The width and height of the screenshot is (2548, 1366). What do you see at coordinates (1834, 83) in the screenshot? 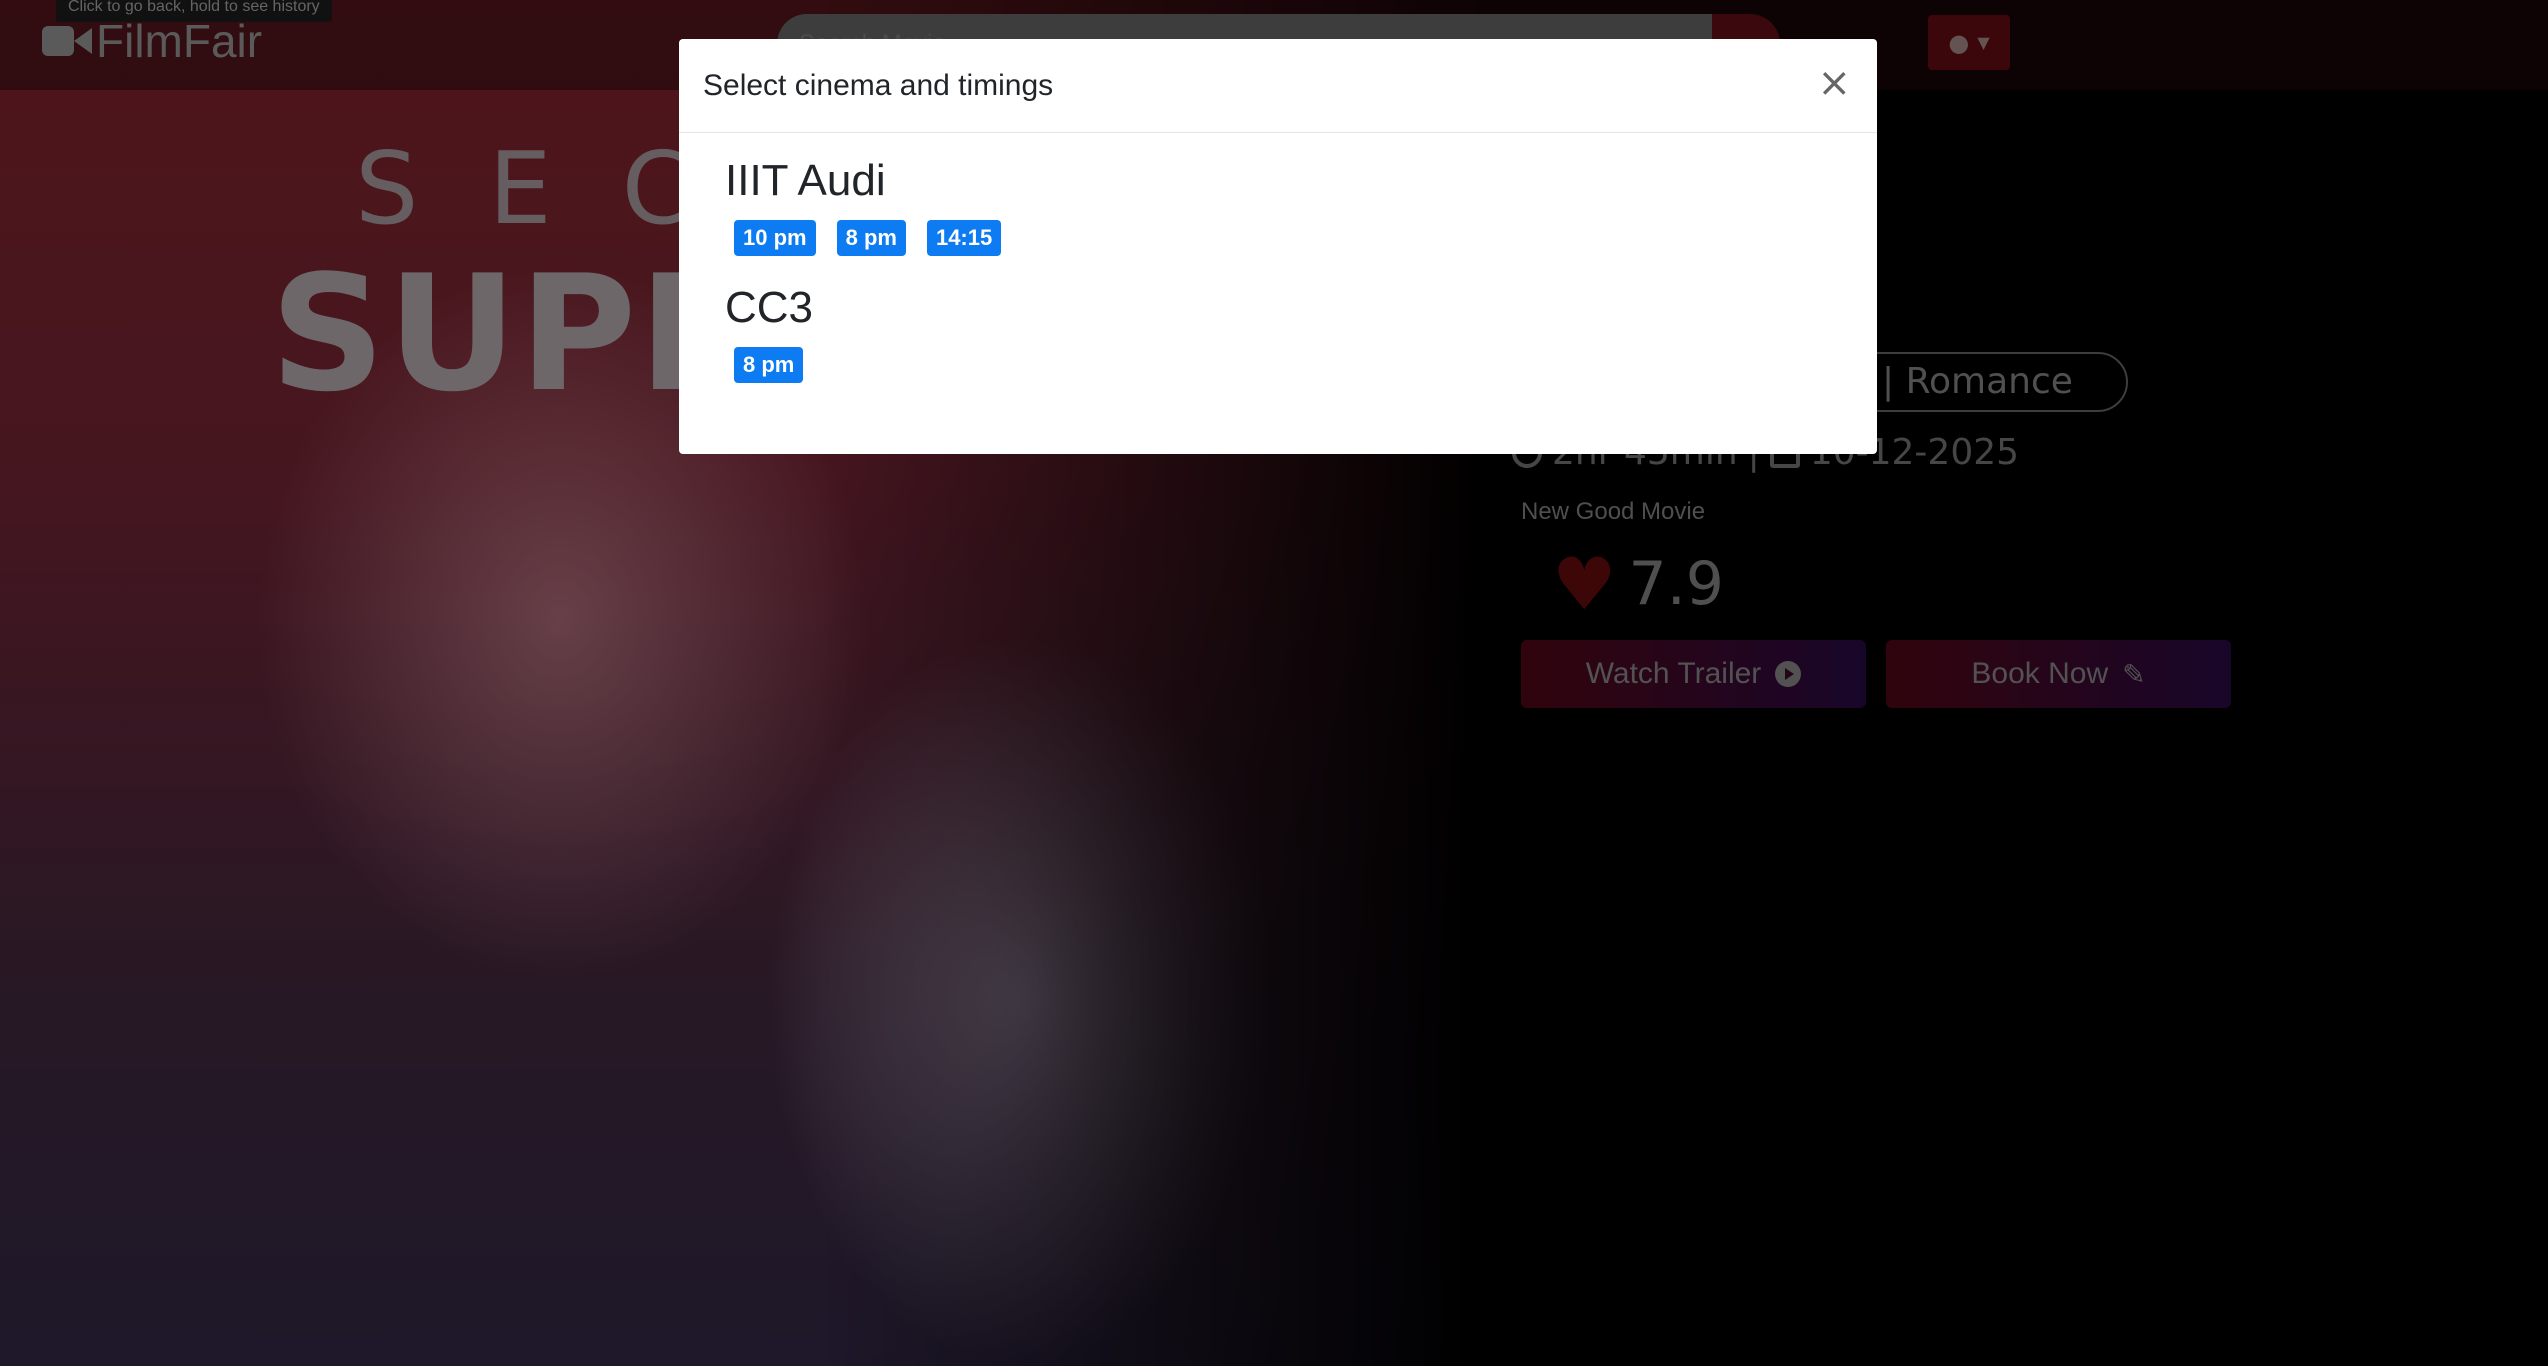
I see `close-icon: ×` at bounding box center [1834, 83].